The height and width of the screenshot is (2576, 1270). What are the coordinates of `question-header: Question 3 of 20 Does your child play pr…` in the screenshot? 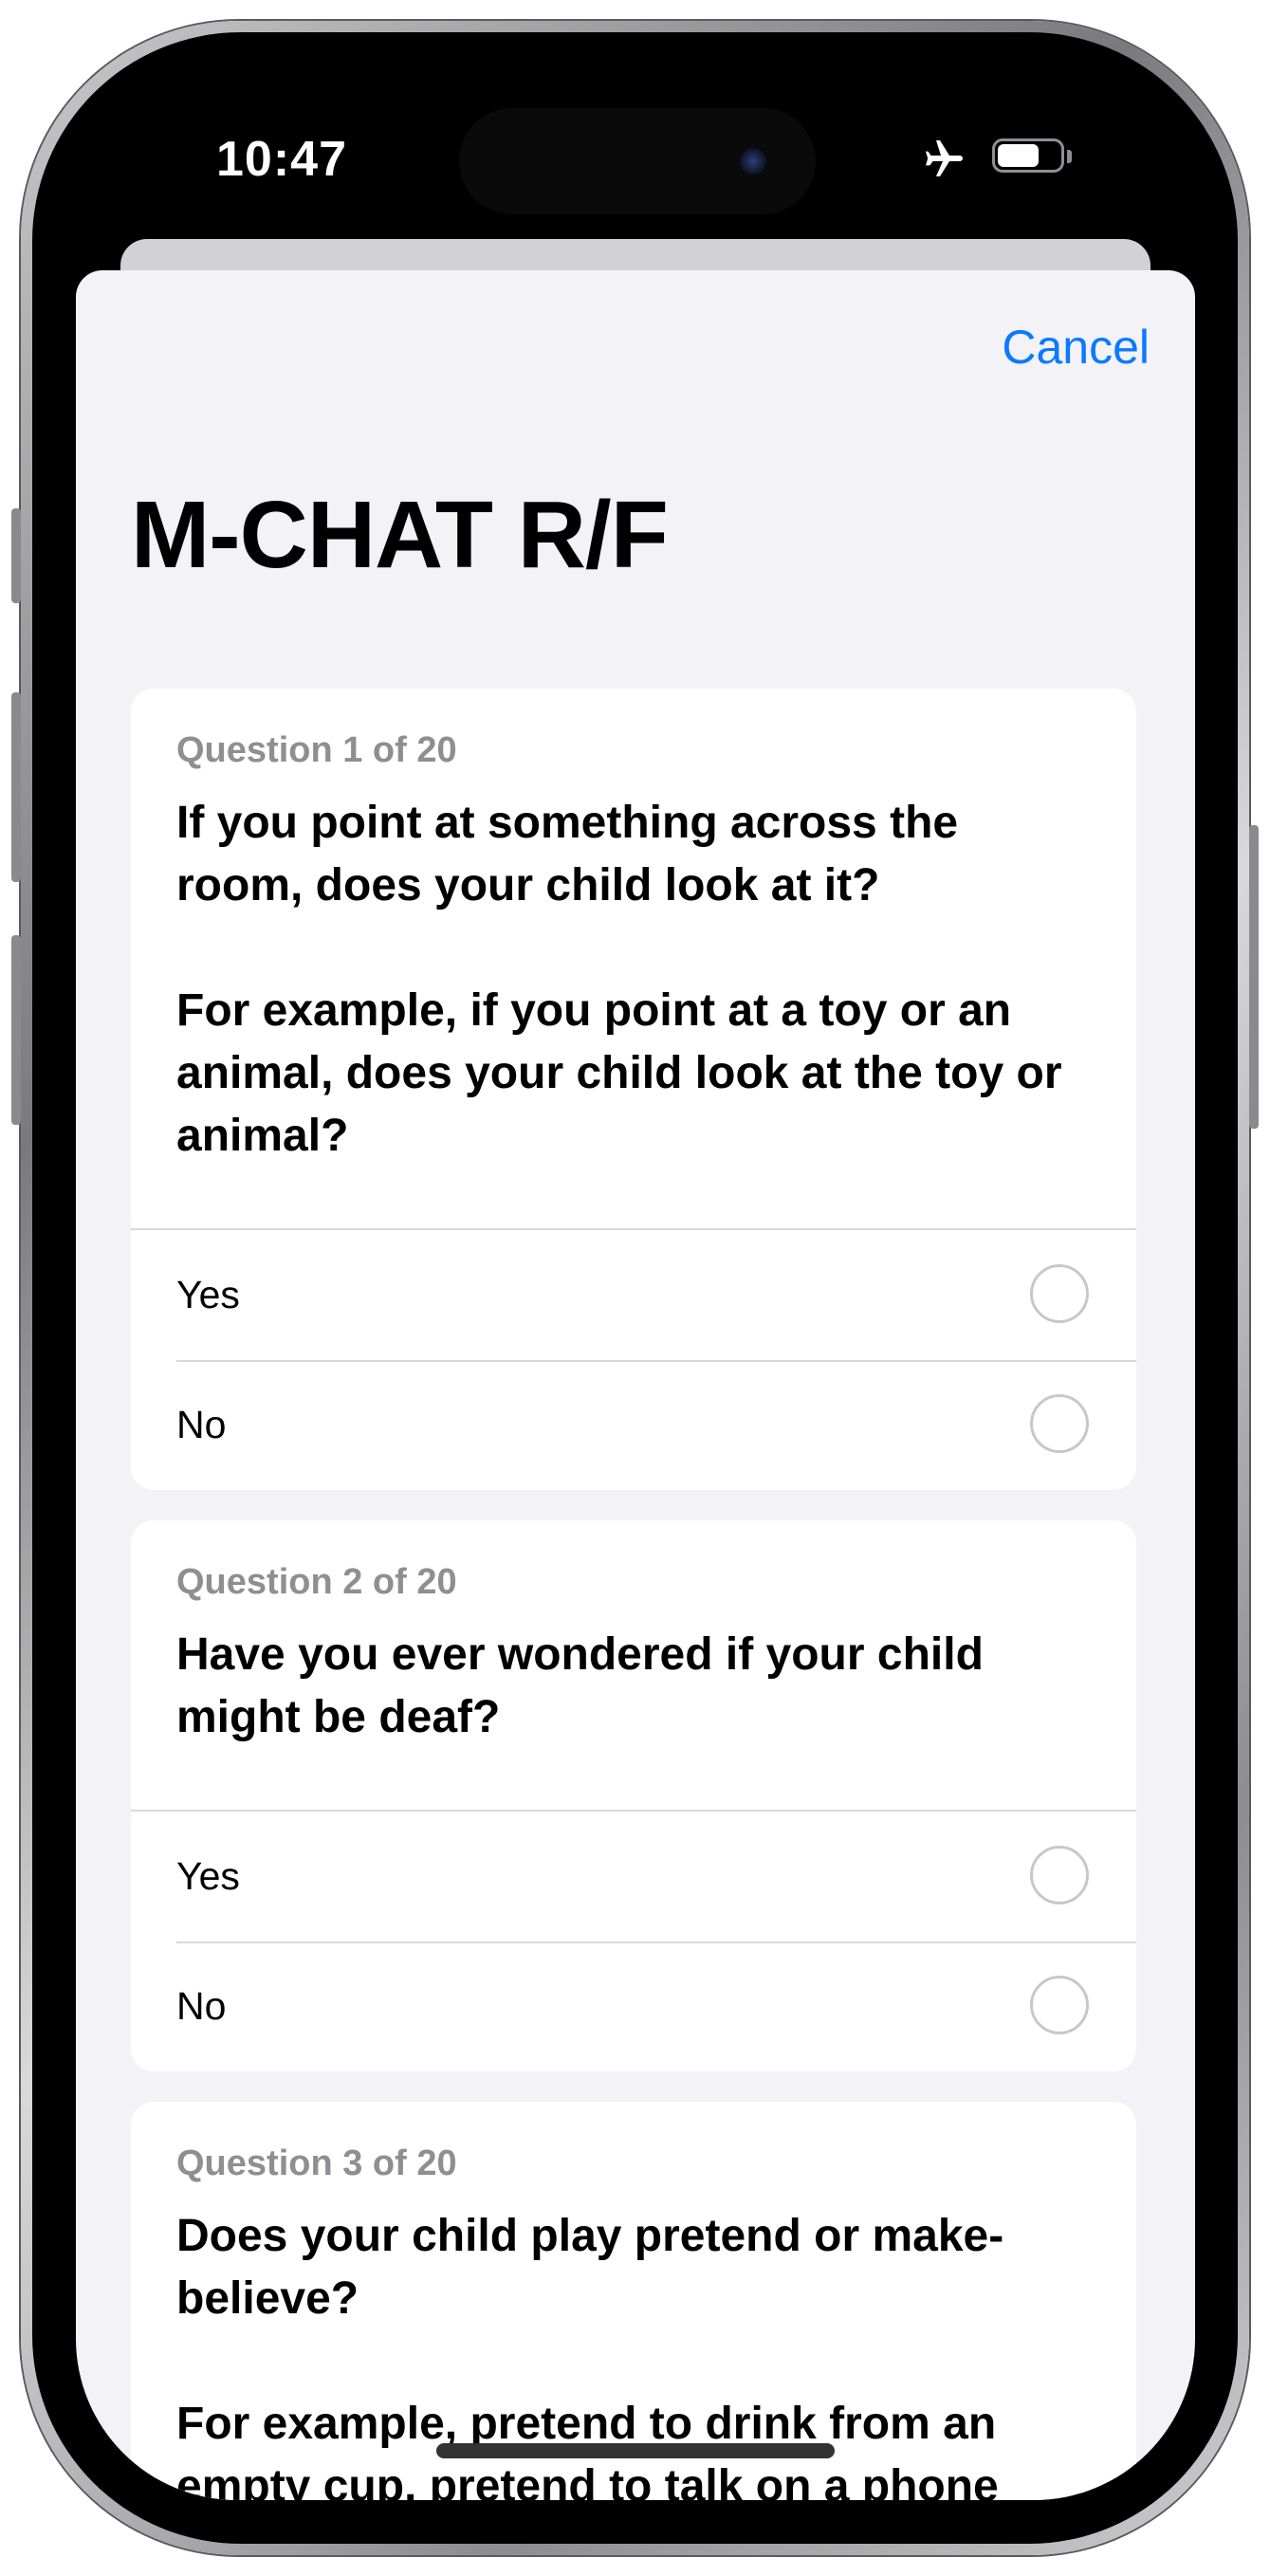 It's located at (633, 2301).